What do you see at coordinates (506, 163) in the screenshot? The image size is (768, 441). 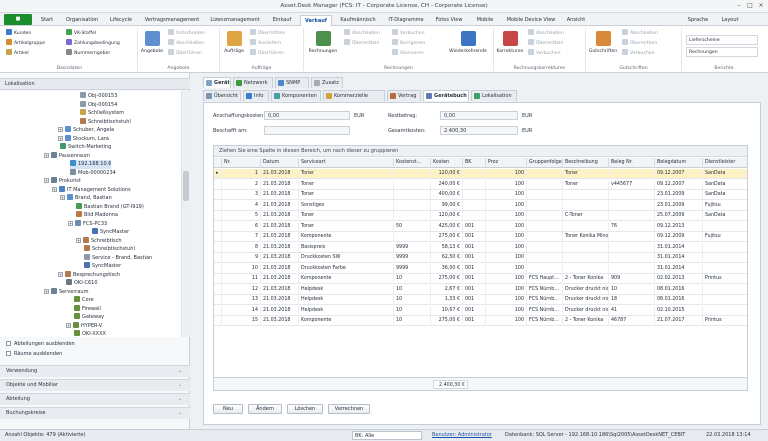 I see `column-header: Proz` at bounding box center [506, 163].